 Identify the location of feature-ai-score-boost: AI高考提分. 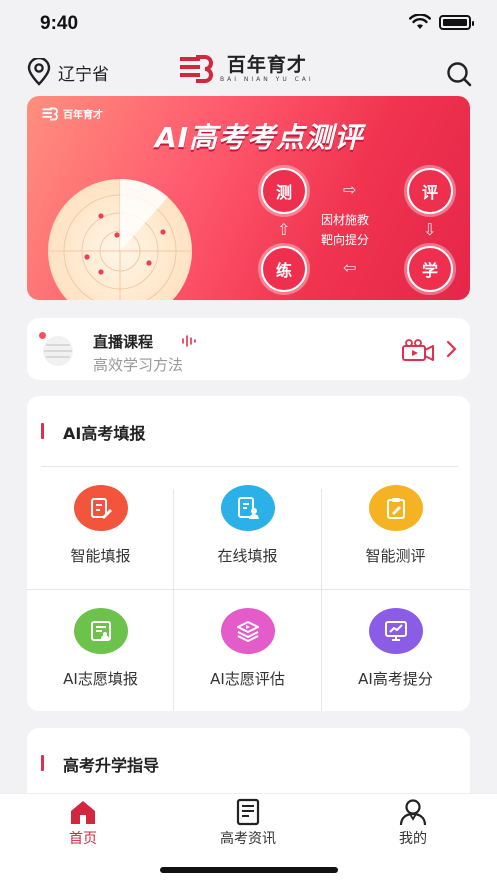
(395, 640).